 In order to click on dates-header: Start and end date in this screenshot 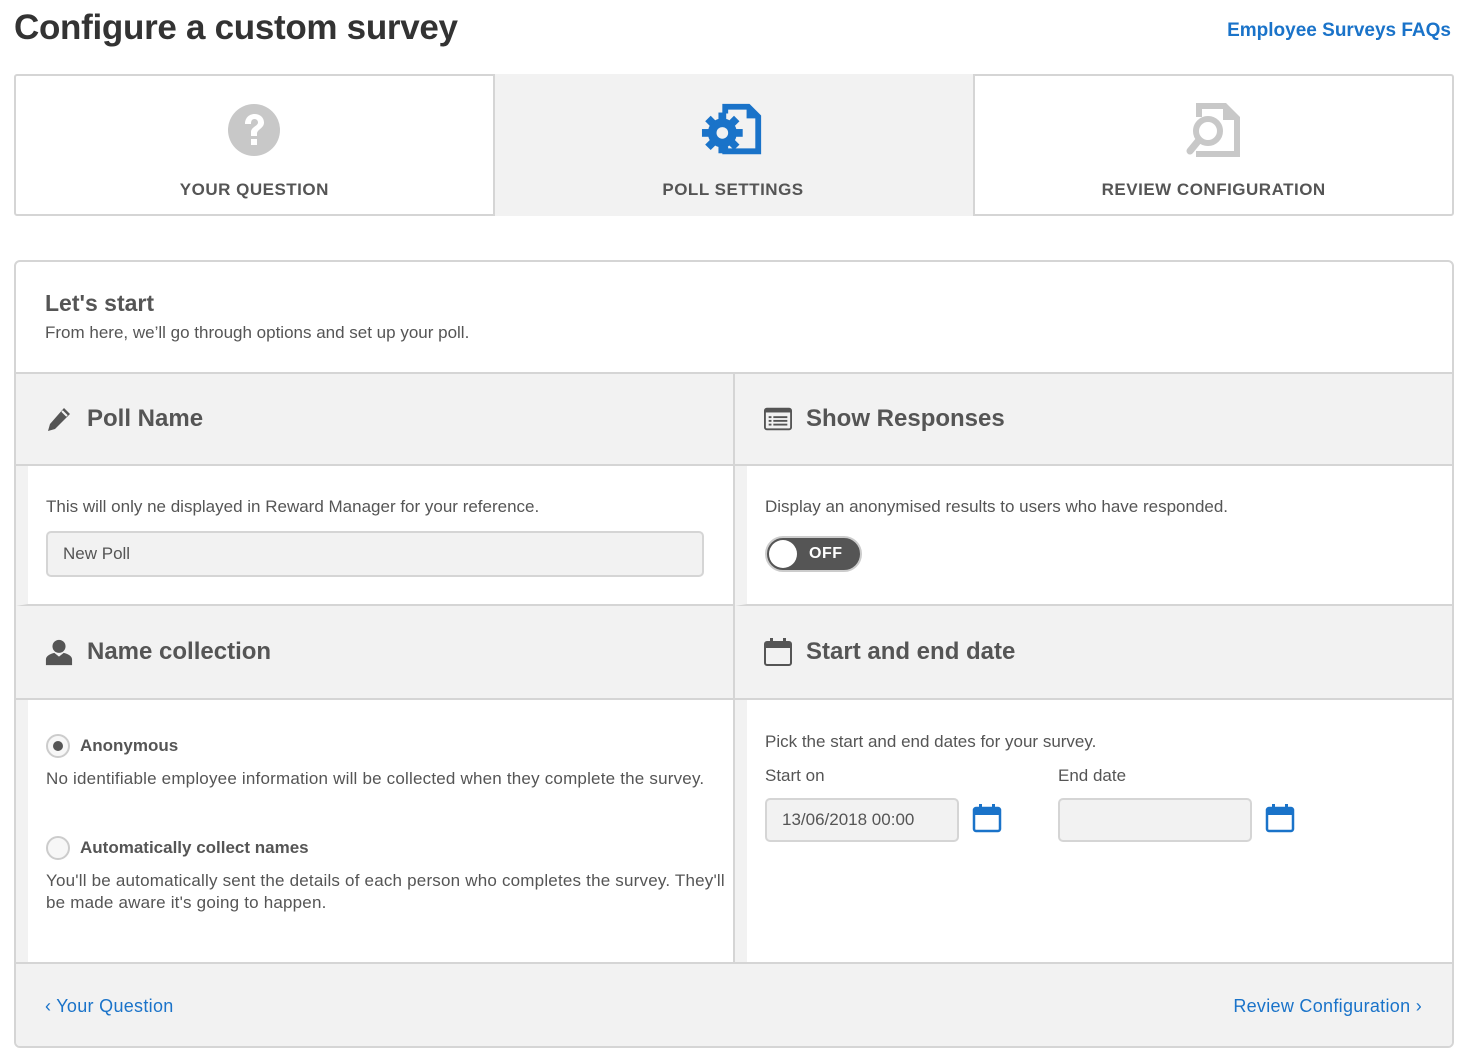, I will do `click(1093, 653)`.